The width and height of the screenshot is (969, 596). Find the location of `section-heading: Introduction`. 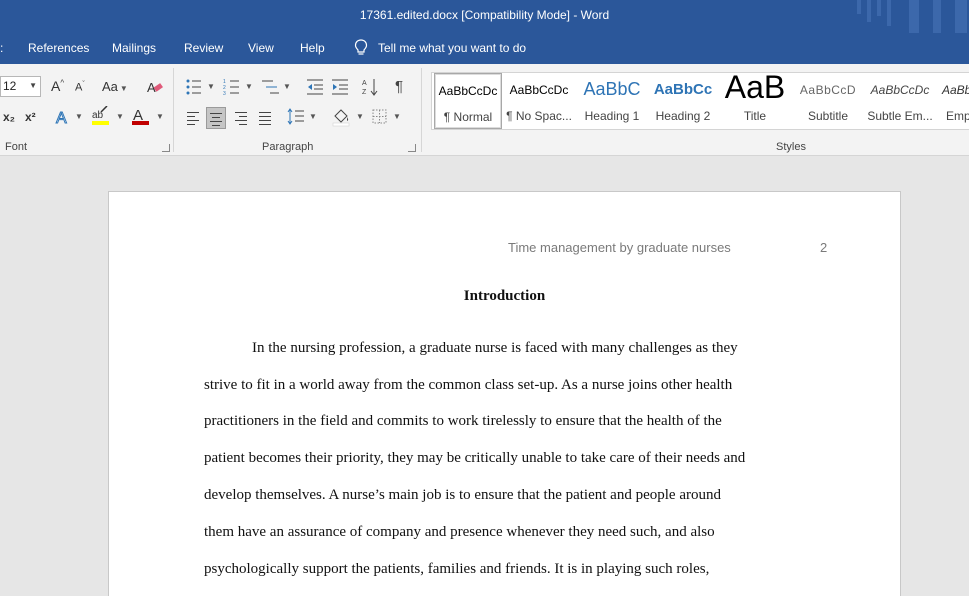

section-heading: Introduction is located at coordinates (504, 296).